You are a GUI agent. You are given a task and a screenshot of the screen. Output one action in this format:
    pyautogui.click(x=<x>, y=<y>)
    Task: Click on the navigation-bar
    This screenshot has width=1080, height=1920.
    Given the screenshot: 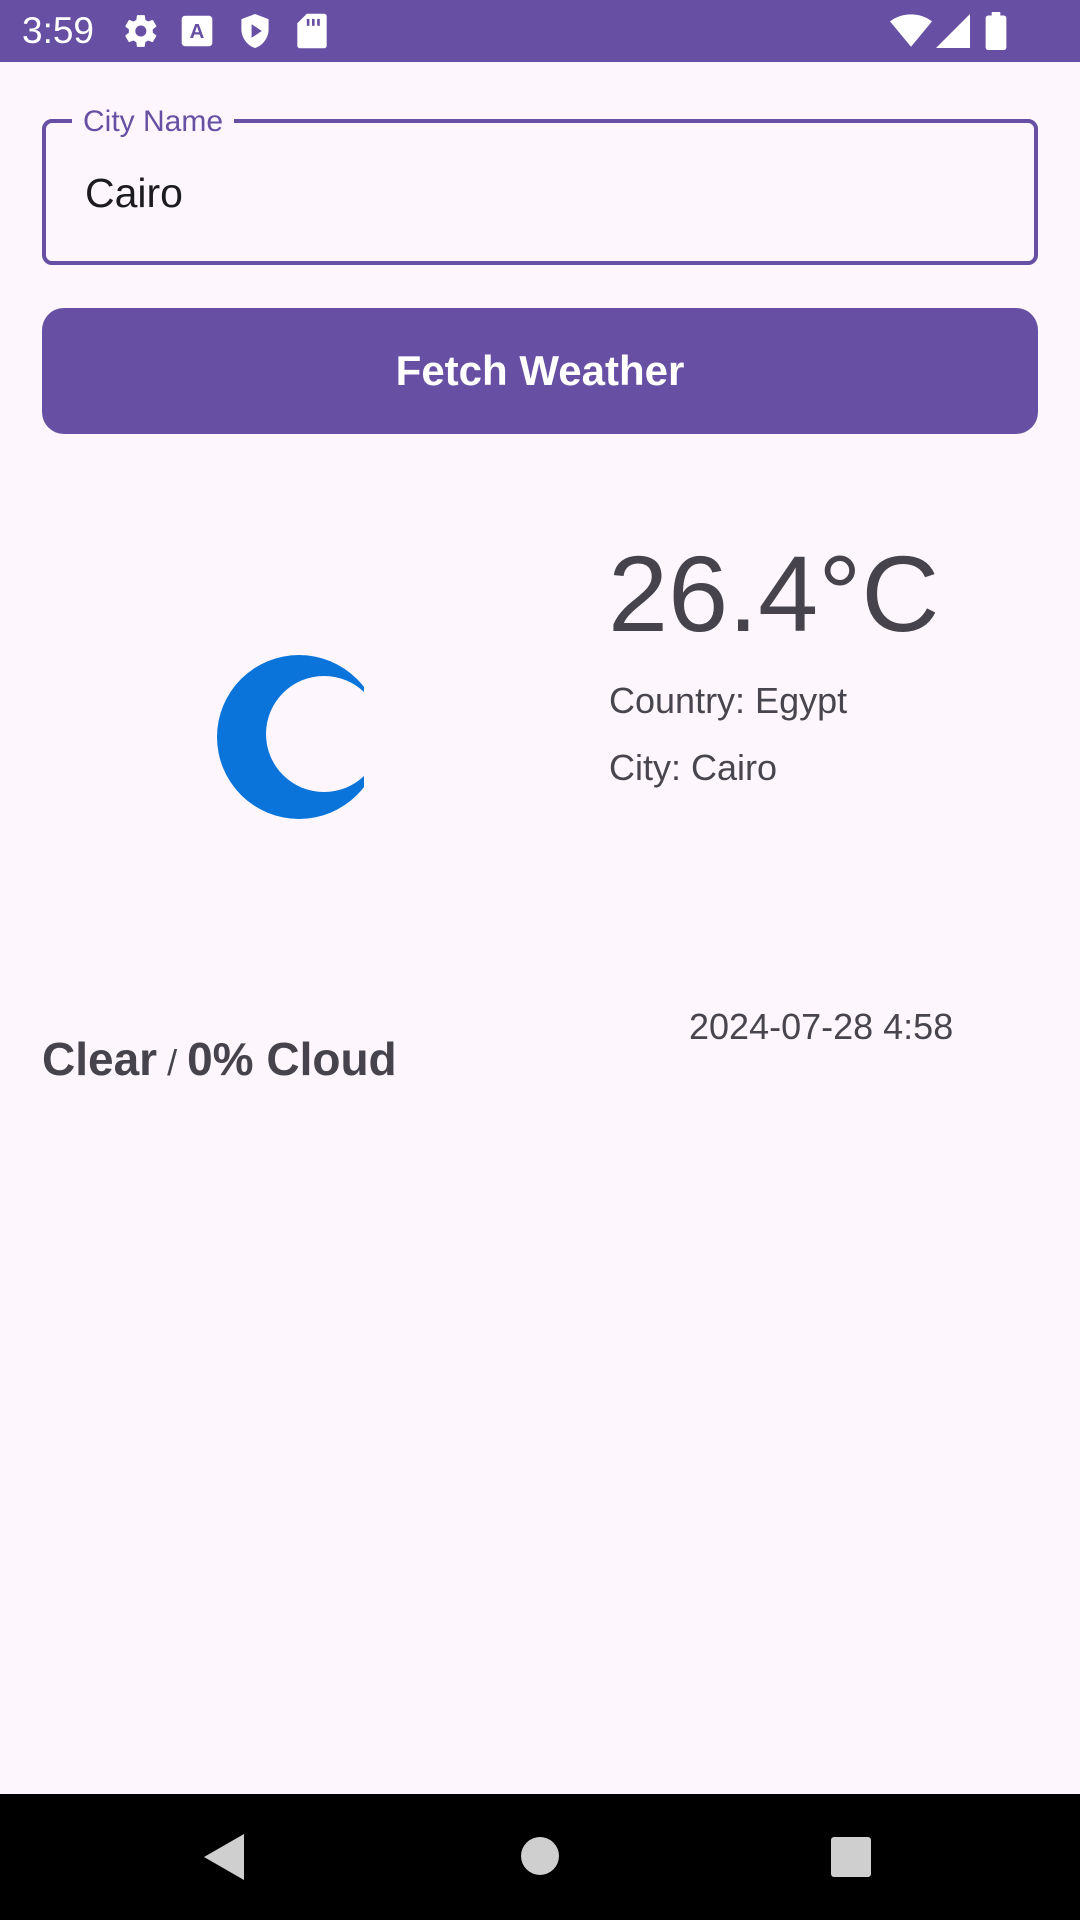 What is the action you would take?
    pyautogui.click(x=540, y=1857)
    